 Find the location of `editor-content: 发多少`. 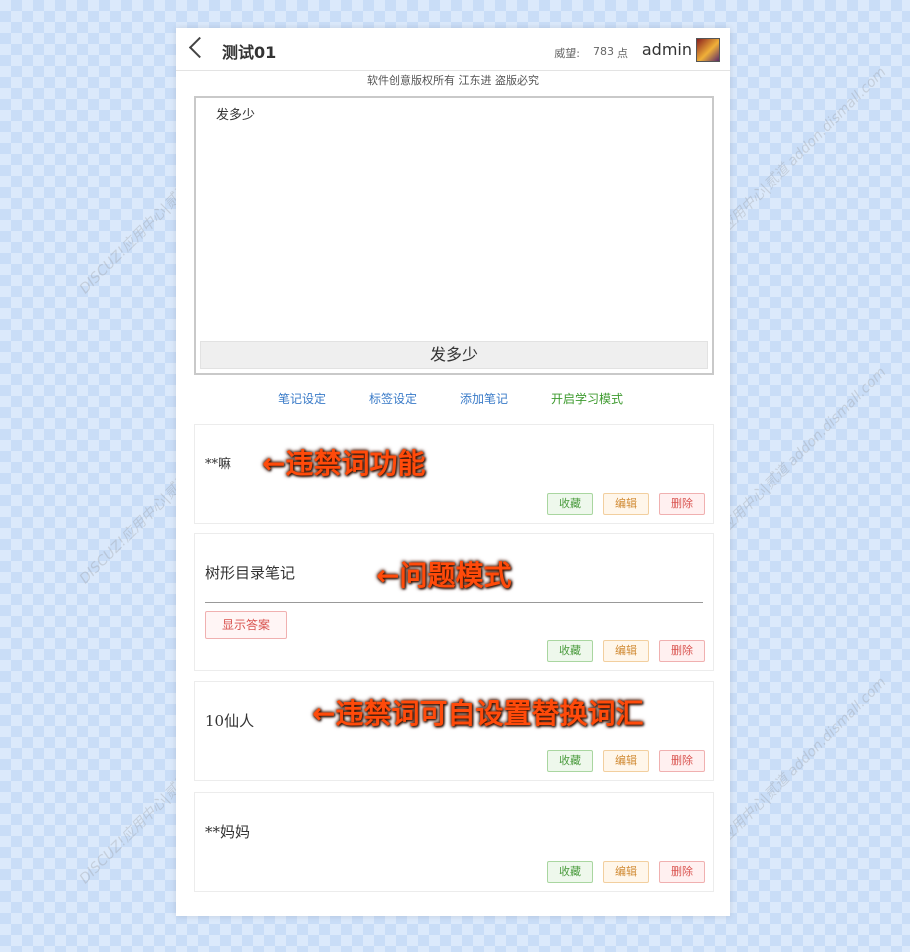

editor-content: 发多少 is located at coordinates (235, 113).